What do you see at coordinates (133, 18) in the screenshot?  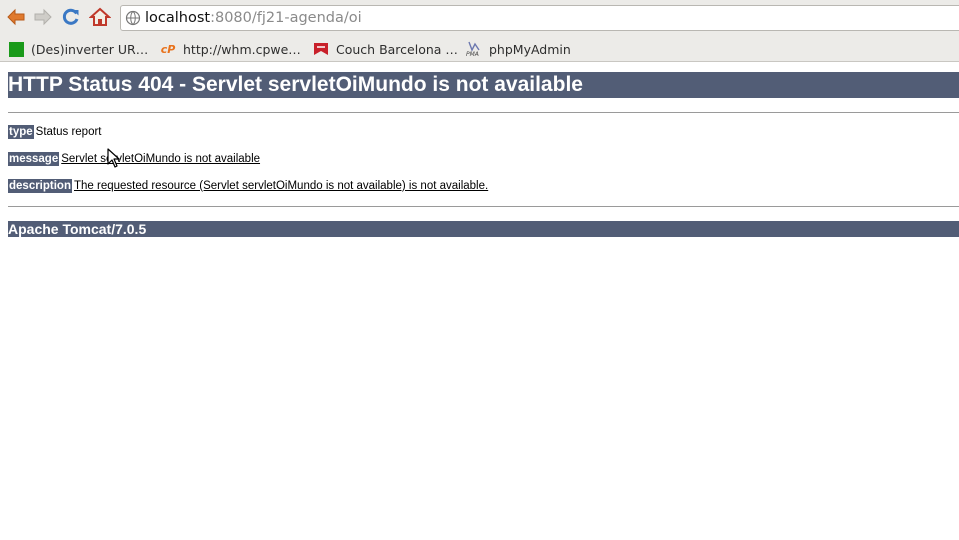 I see `globe-icon` at bounding box center [133, 18].